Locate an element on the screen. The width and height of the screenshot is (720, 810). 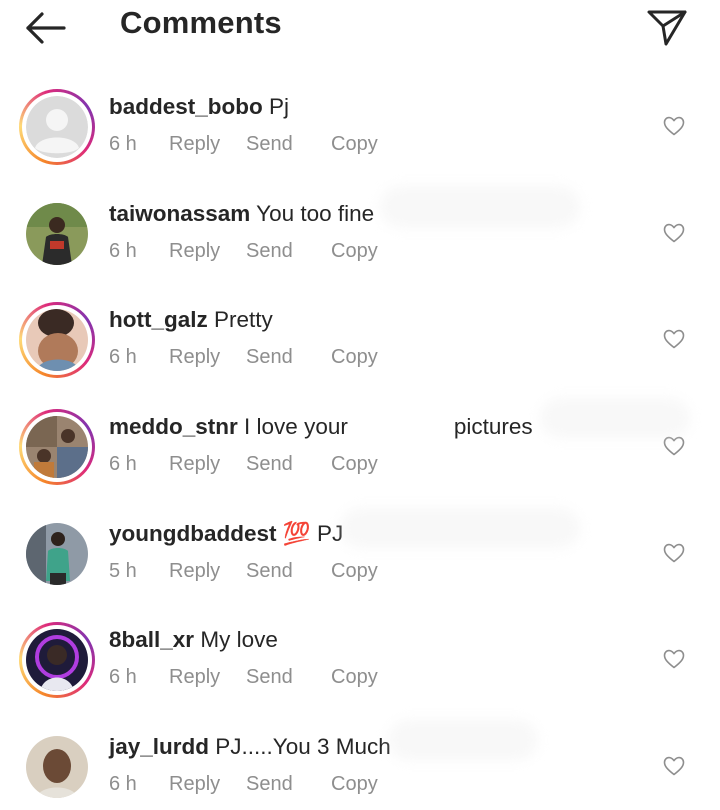
page-title: Comments is located at coordinates (201, 22).